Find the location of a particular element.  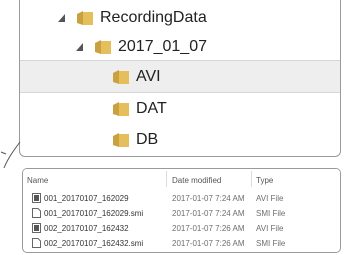

tree-item-label: 2017_01_07 is located at coordinates (162, 46).